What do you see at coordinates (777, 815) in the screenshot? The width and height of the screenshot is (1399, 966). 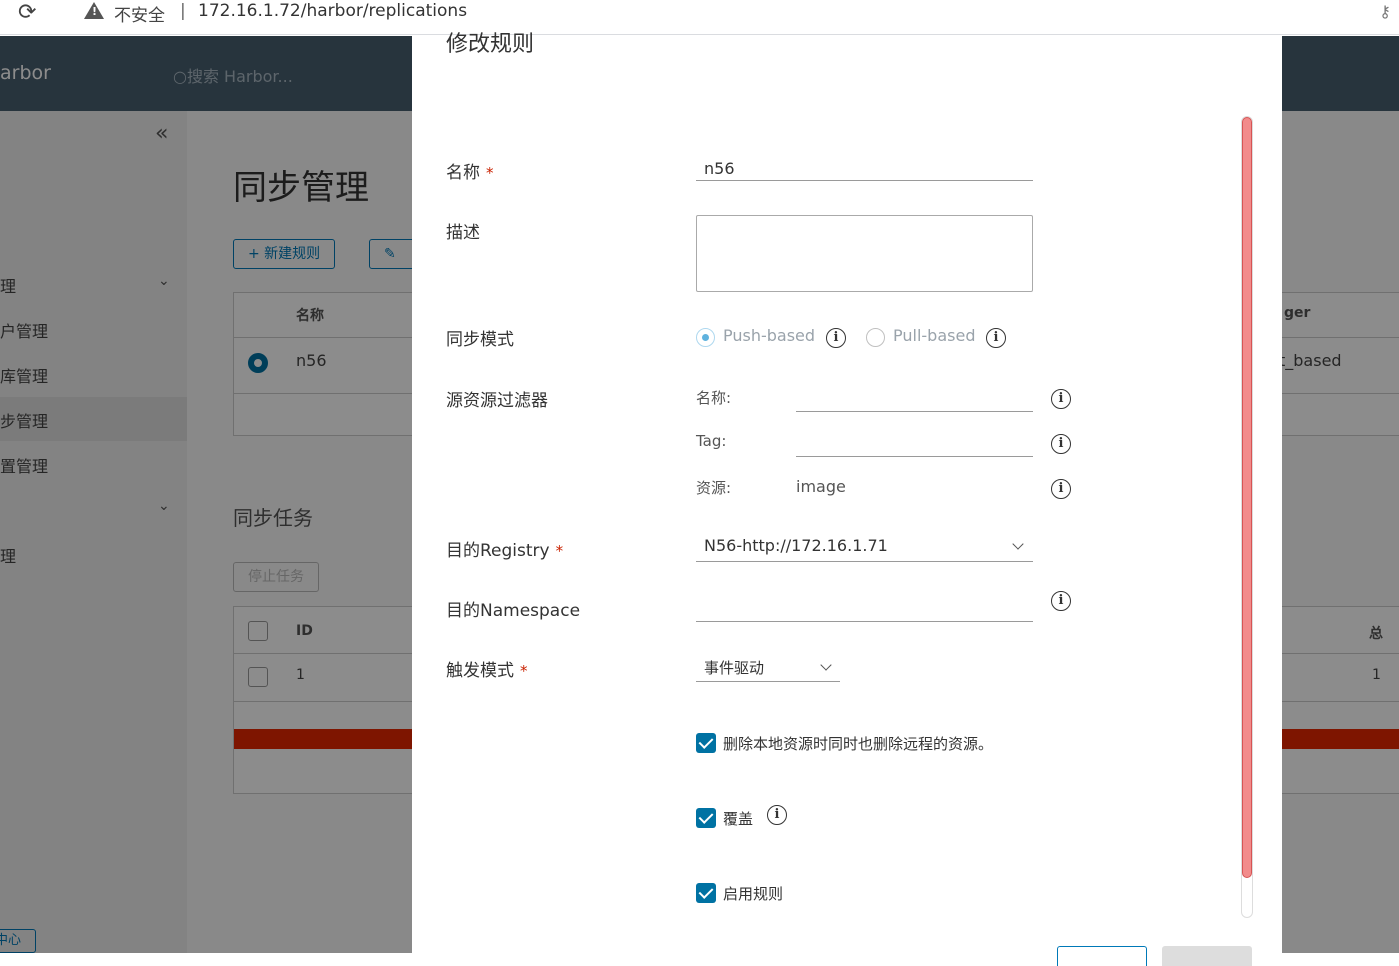 I see `override-info-icon: i` at bounding box center [777, 815].